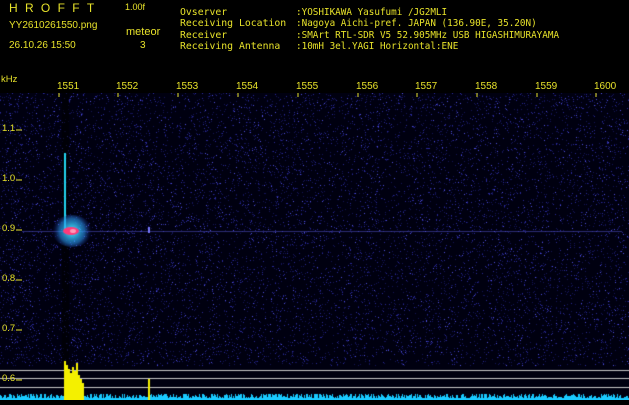 The width and height of the screenshot is (629, 405). Describe the element at coordinates (9, 278) in the screenshot. I see `frequency-tick-label: 0.8` at that location.